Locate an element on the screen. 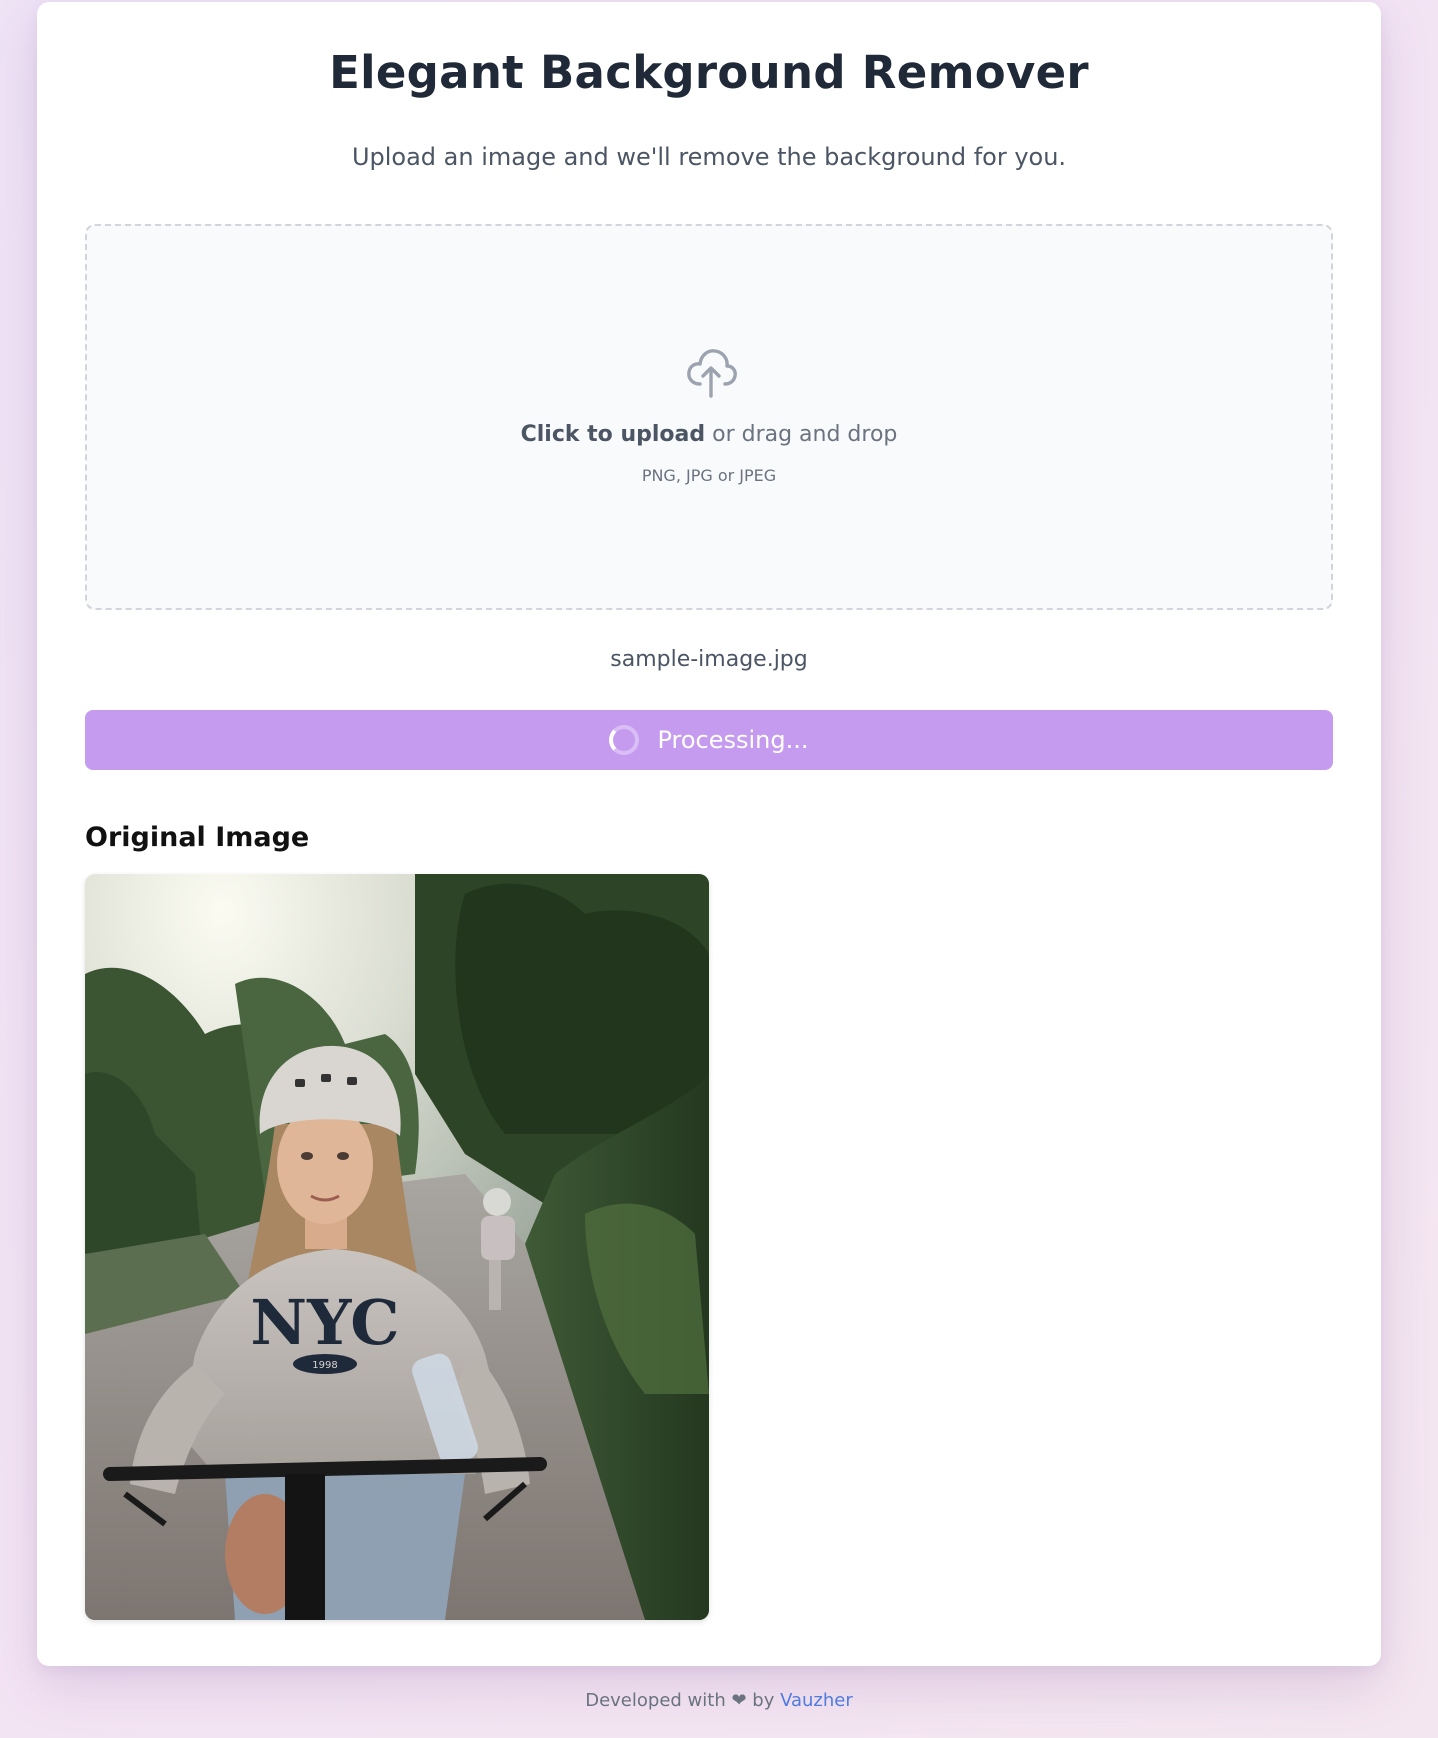 The image size is (1438, 1738). selected-filename: sample-image.jpg is located at coordinates (709, 659).